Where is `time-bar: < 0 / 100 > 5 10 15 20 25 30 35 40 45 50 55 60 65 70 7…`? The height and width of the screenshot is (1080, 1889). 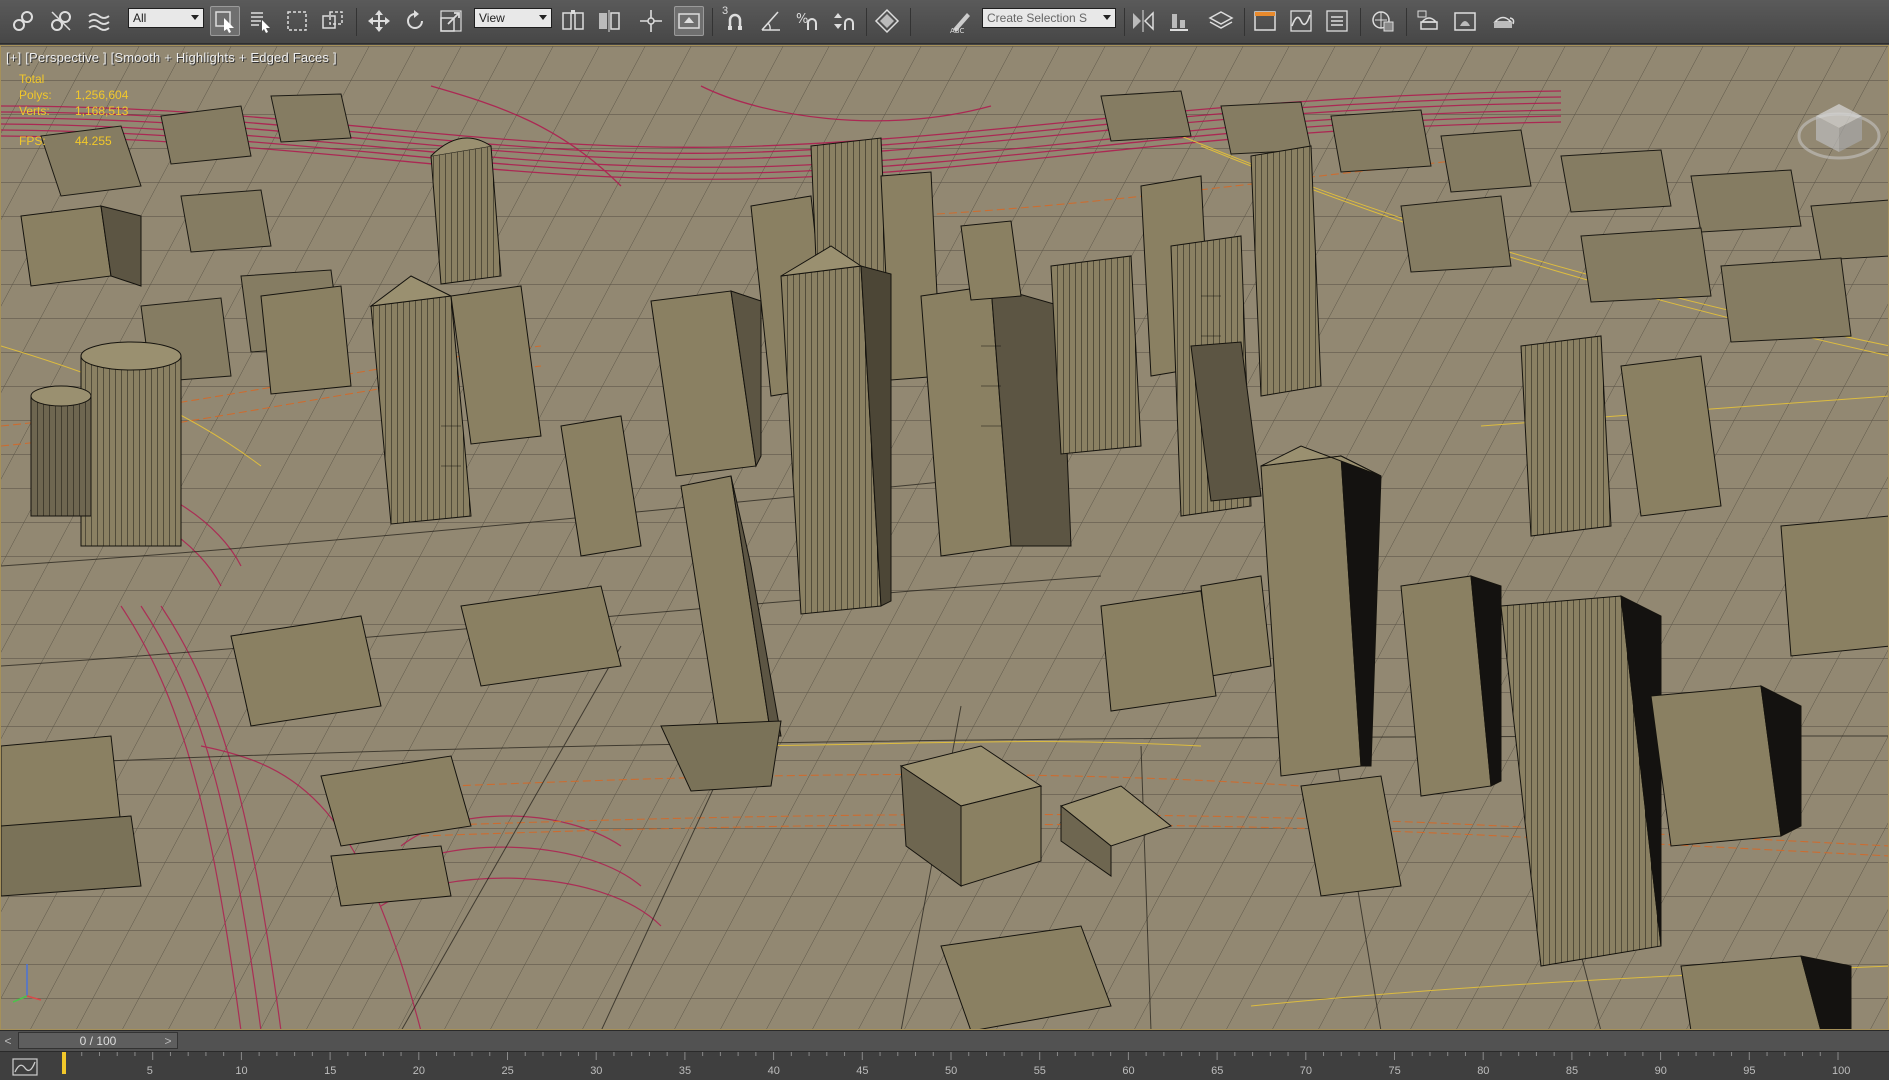 time-bar: < 0 / 100 > 5 10 15 20 25 30 35 40 45 50 55 60 65 70 7… is located at coordinates (944, 1055).